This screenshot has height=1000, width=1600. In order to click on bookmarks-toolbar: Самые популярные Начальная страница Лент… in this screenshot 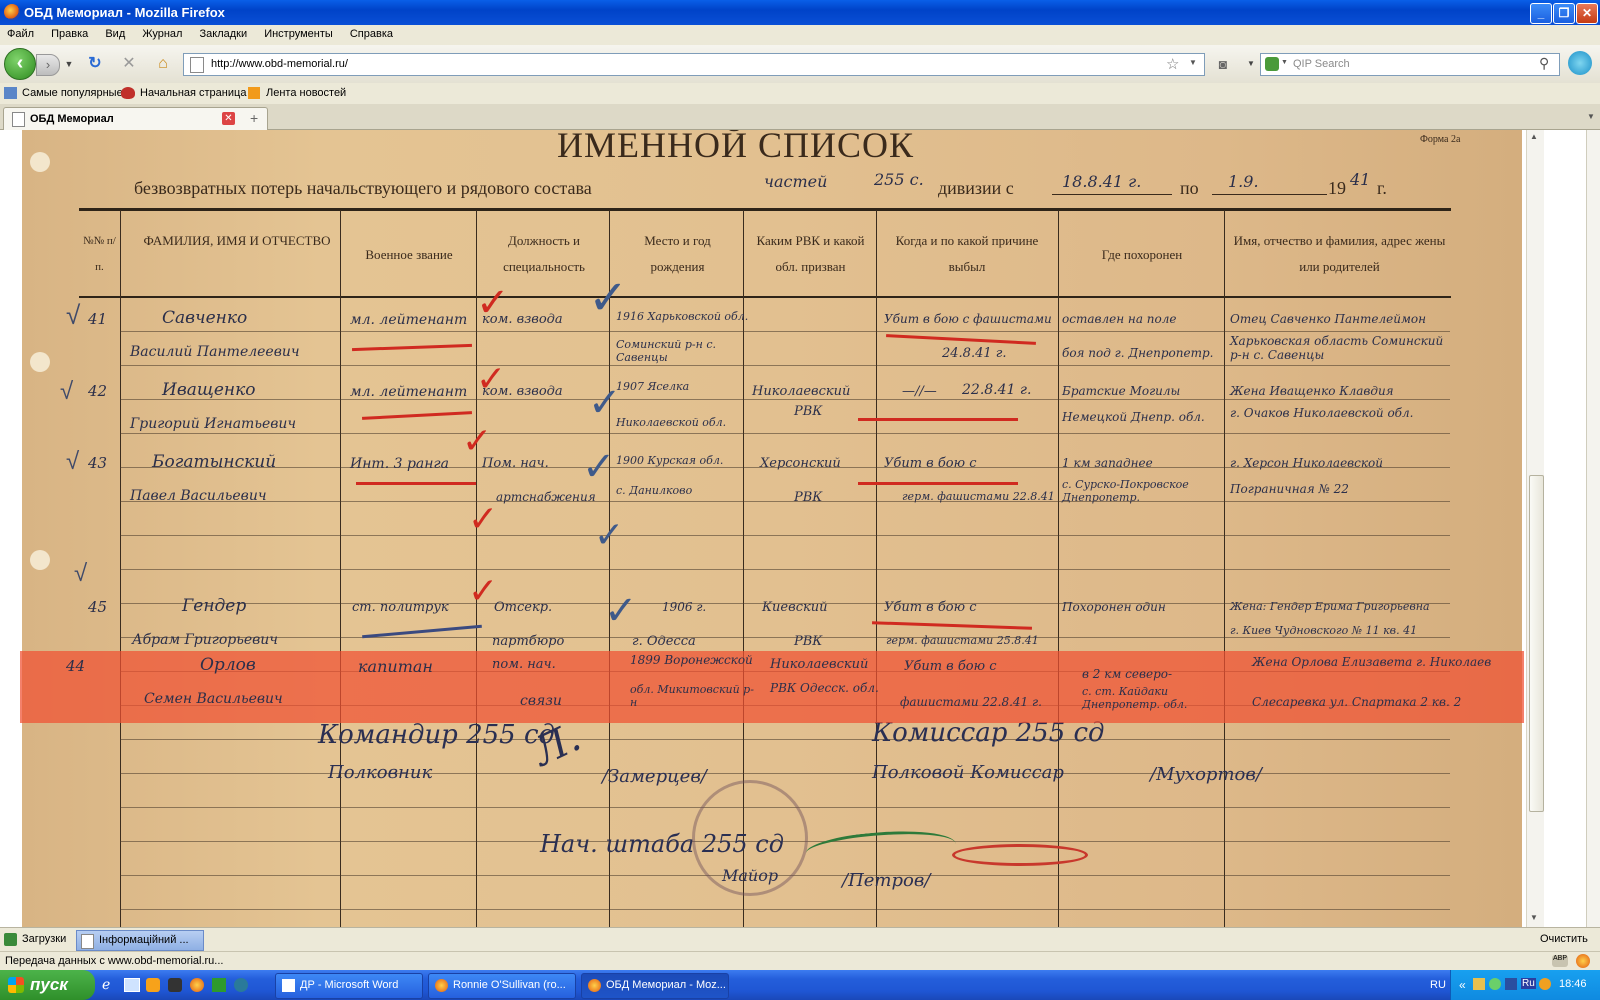, I will do `click(800, 93)`.